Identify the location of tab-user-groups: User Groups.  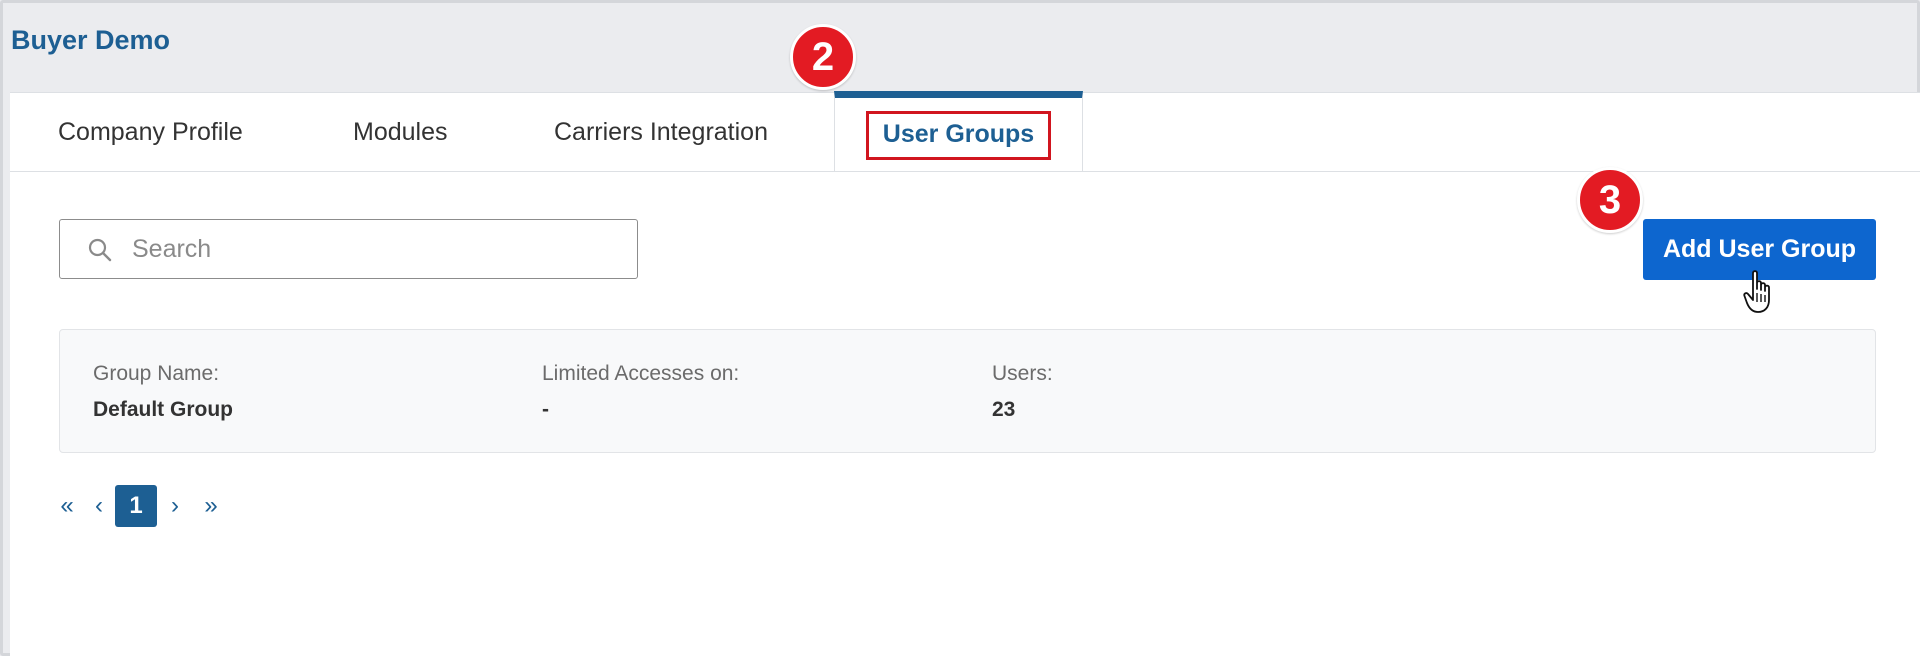
(958, 131).